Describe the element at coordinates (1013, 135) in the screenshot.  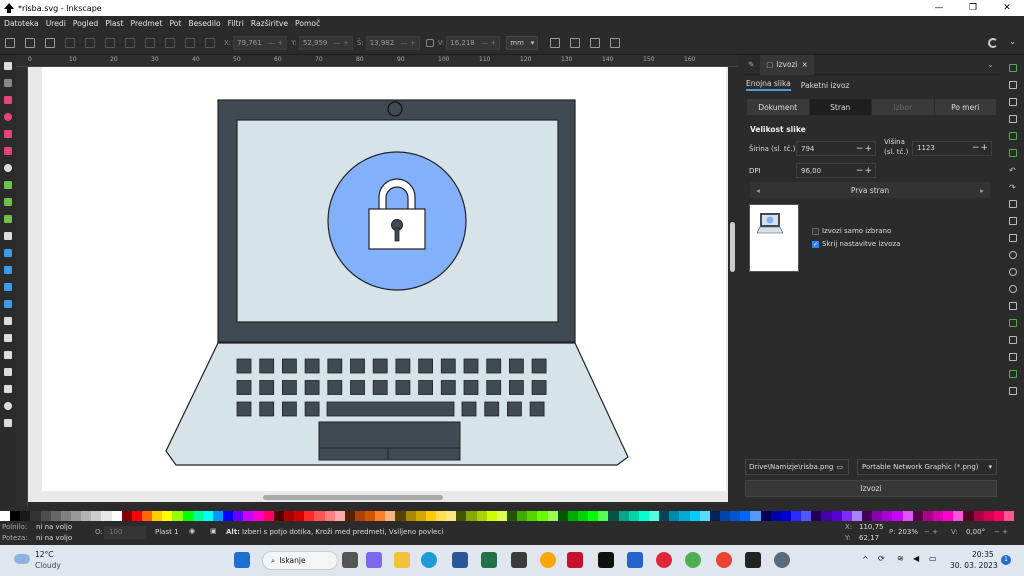
I see `import-icon` at that location.